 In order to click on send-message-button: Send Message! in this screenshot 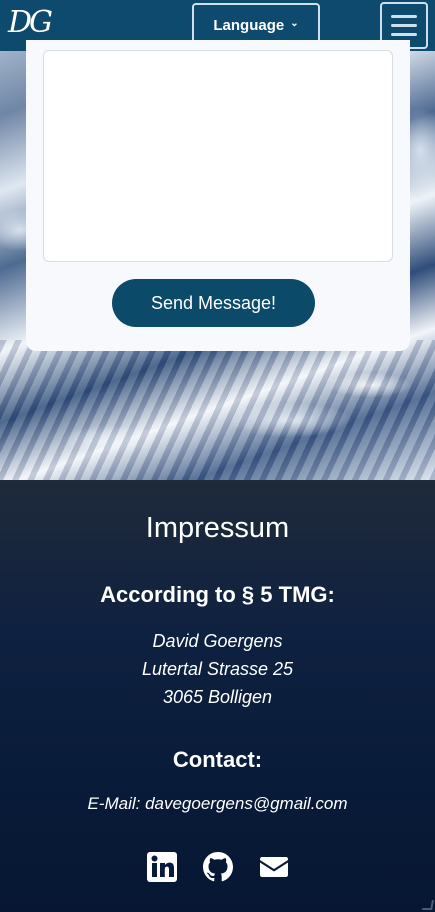, I will do `click(213, 303)`.